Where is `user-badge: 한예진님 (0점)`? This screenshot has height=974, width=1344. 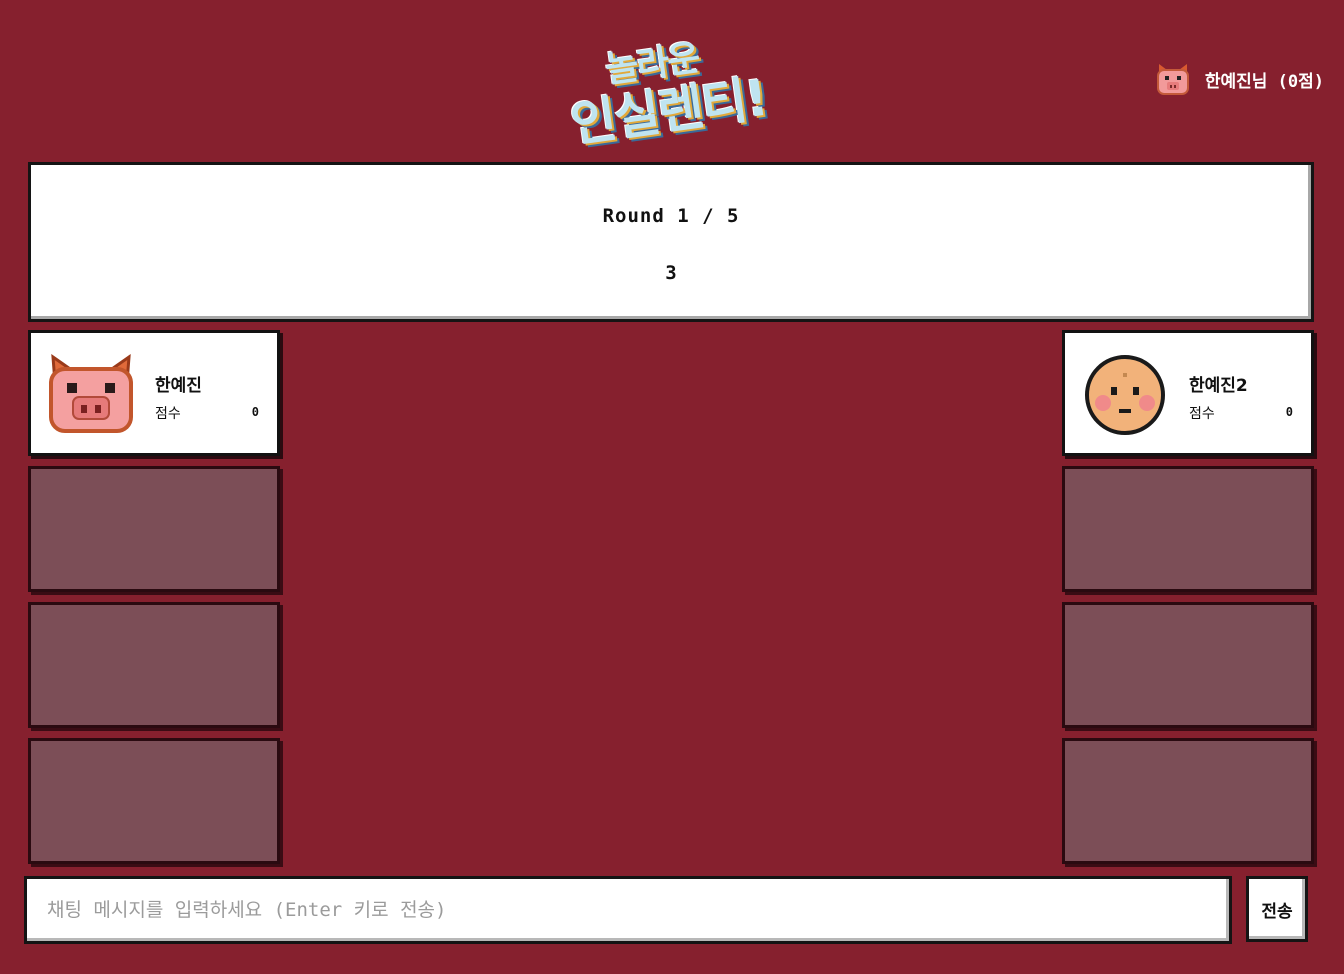 user-badge: 한예진님 (0점) is located at coordinates (1239, 79).